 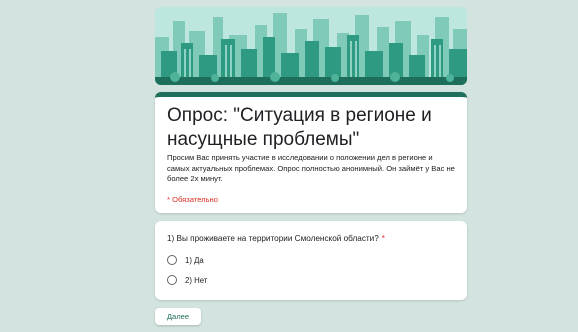 I want to click on option-label: 2) Нет, so click(x=196, y=280).